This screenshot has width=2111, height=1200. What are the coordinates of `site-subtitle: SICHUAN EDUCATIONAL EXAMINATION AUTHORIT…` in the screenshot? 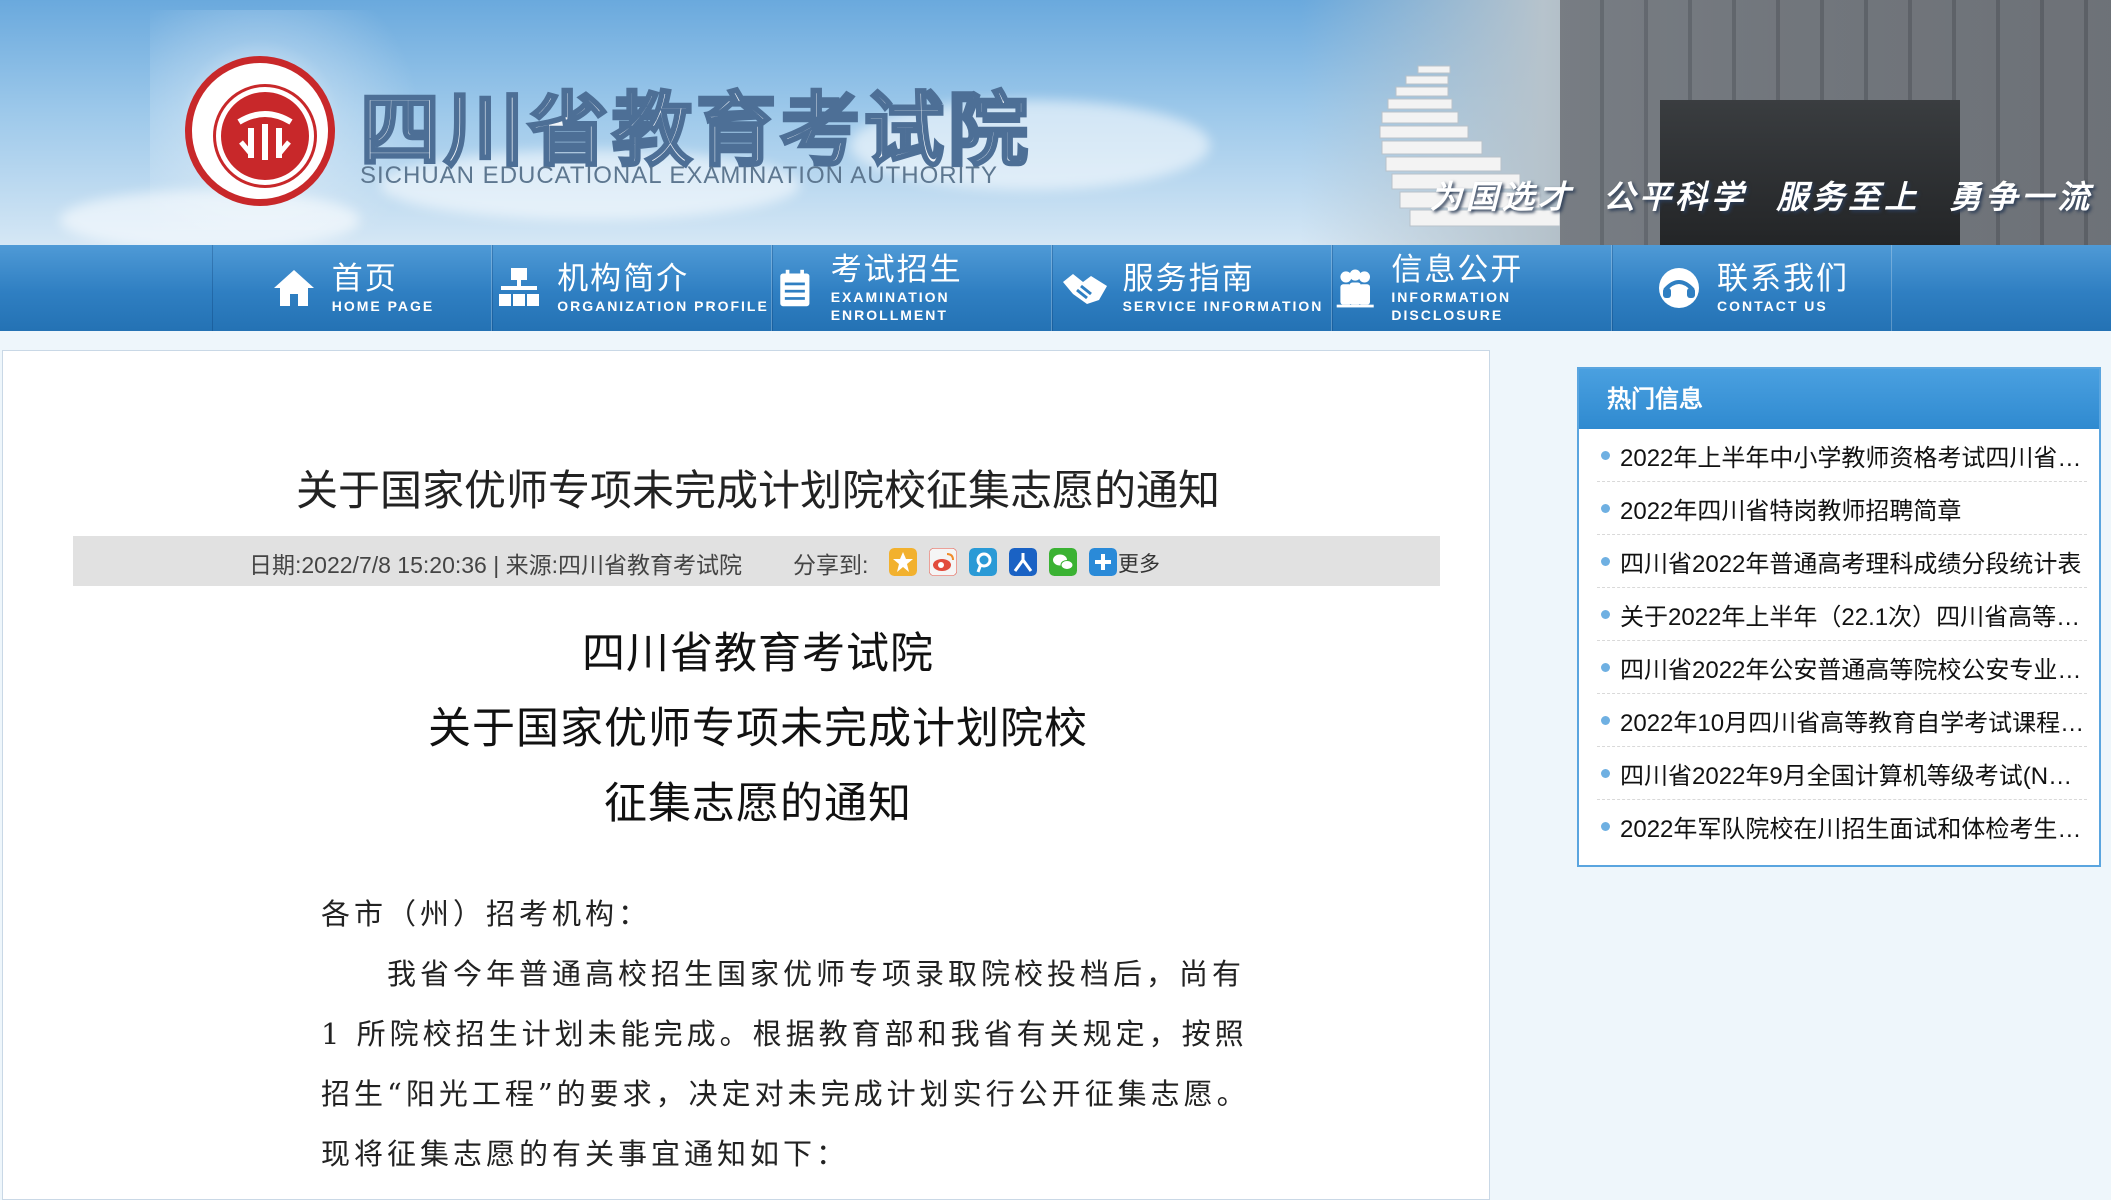 It's located at (679, 175).